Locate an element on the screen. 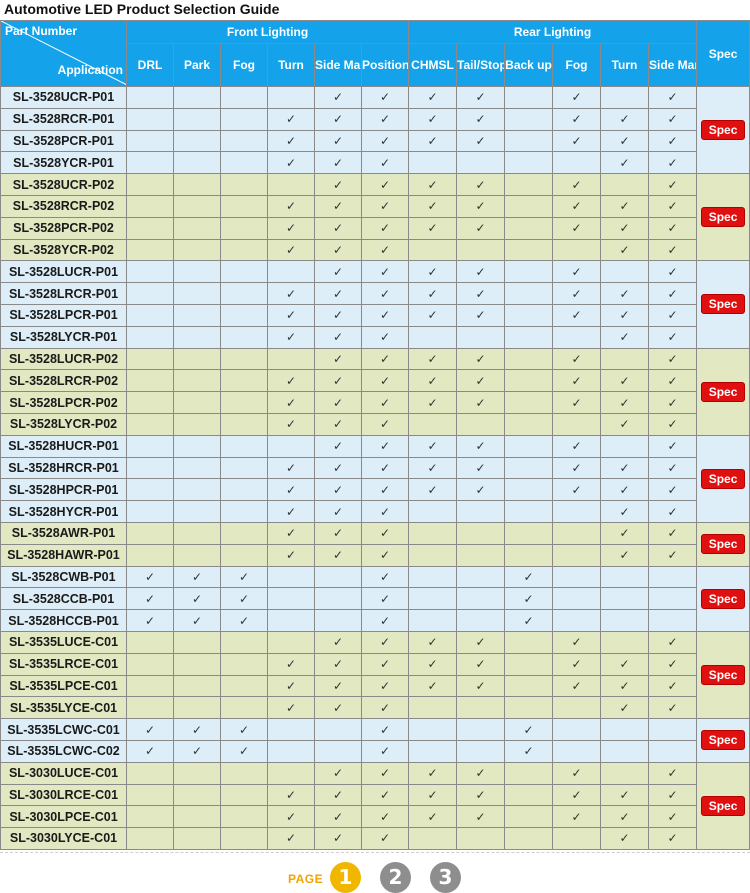 Image resolution: width=750 pixels, height=893 pixels. table-row: SL-3528LPCR-P02 ✓ ✓ ✓ ✓ ✓ ✓ ✓ ✓ is located at coordinates (375, 402).